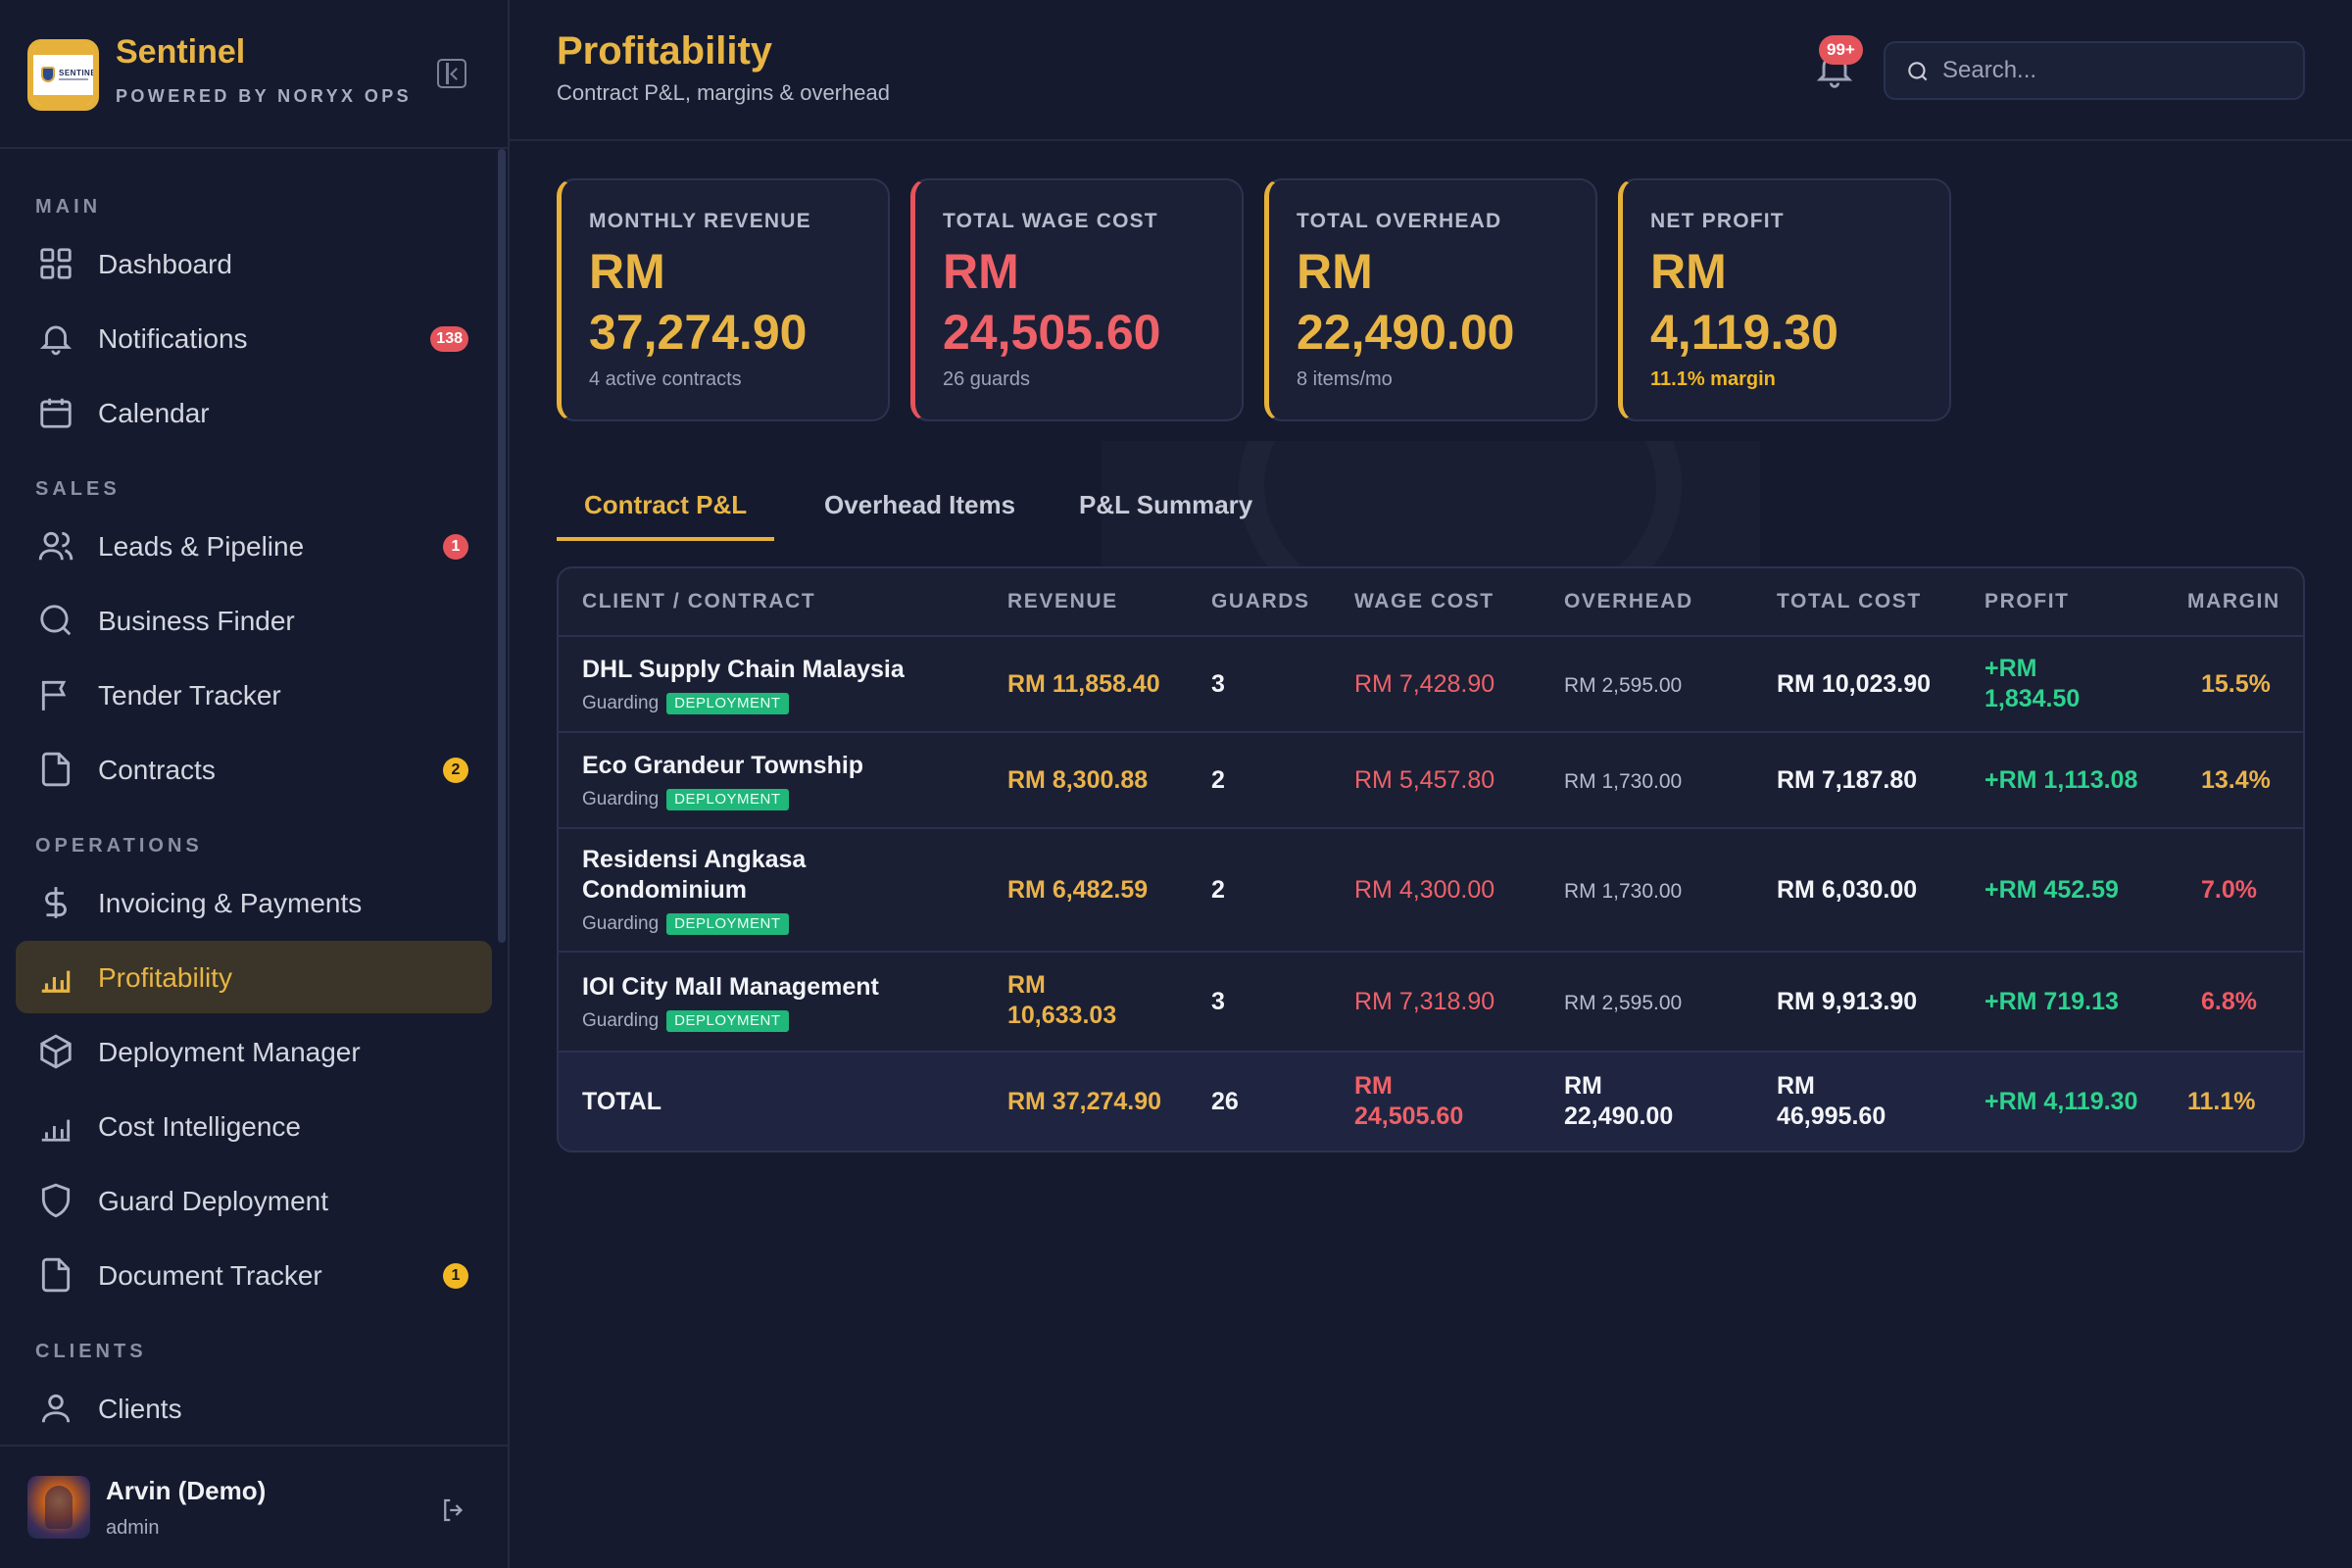  What do you see at coordinates (254, 1051) in the screenshot?
I see `sidebar-item-deployment-manager: Deployment Manager` at bounding box center [254, 1051].